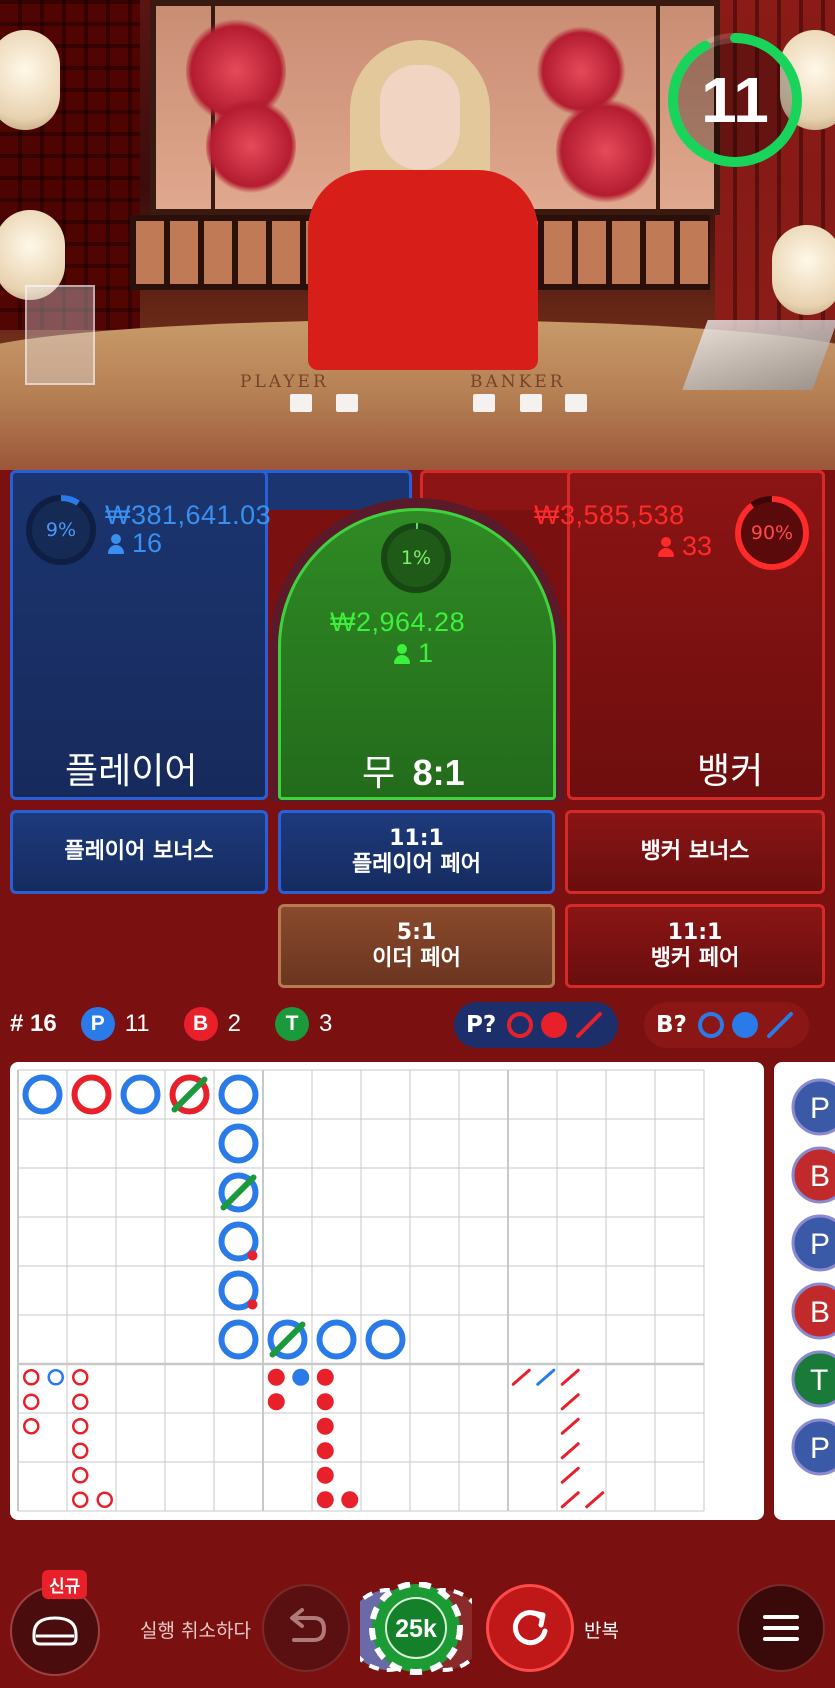  What do you see at coordinates (438, 772) in the screenshot?
I see `tie-odds: 8:1` at bounding box center [438, 772].